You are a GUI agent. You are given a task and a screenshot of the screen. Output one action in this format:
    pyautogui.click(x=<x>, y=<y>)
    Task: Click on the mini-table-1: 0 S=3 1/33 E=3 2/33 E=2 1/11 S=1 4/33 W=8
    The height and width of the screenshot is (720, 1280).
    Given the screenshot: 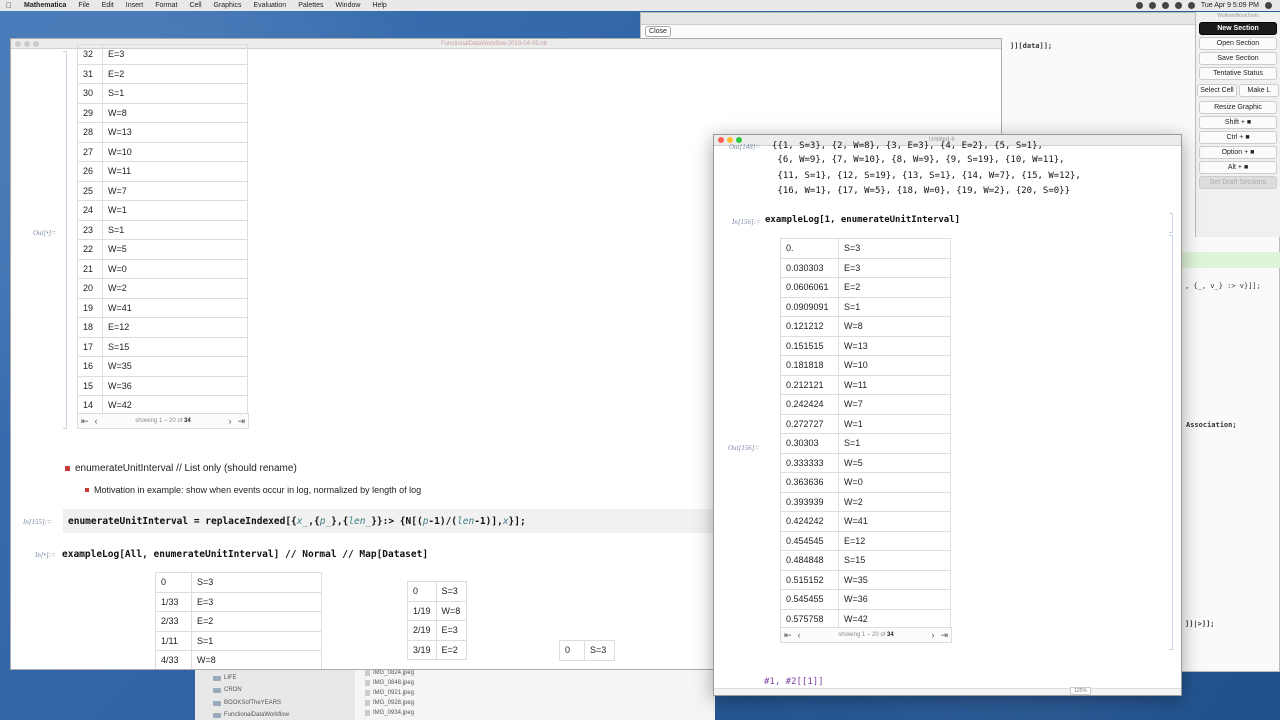 What is the action you would take?
    pyautogui.click(x=238, y=620)
    